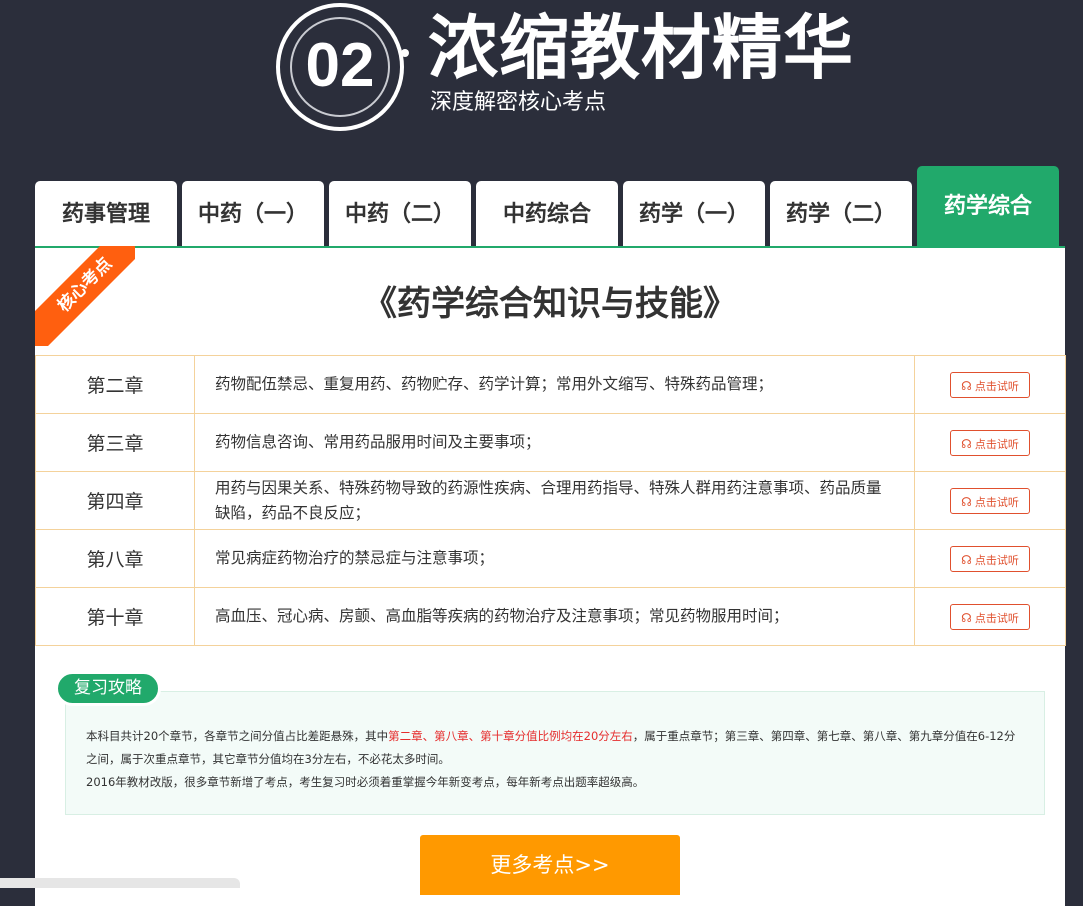 The width and height of the screenshot is (1083, 906). I want to click on tab-tcm-2: 中药（二）, so click(400, 214).